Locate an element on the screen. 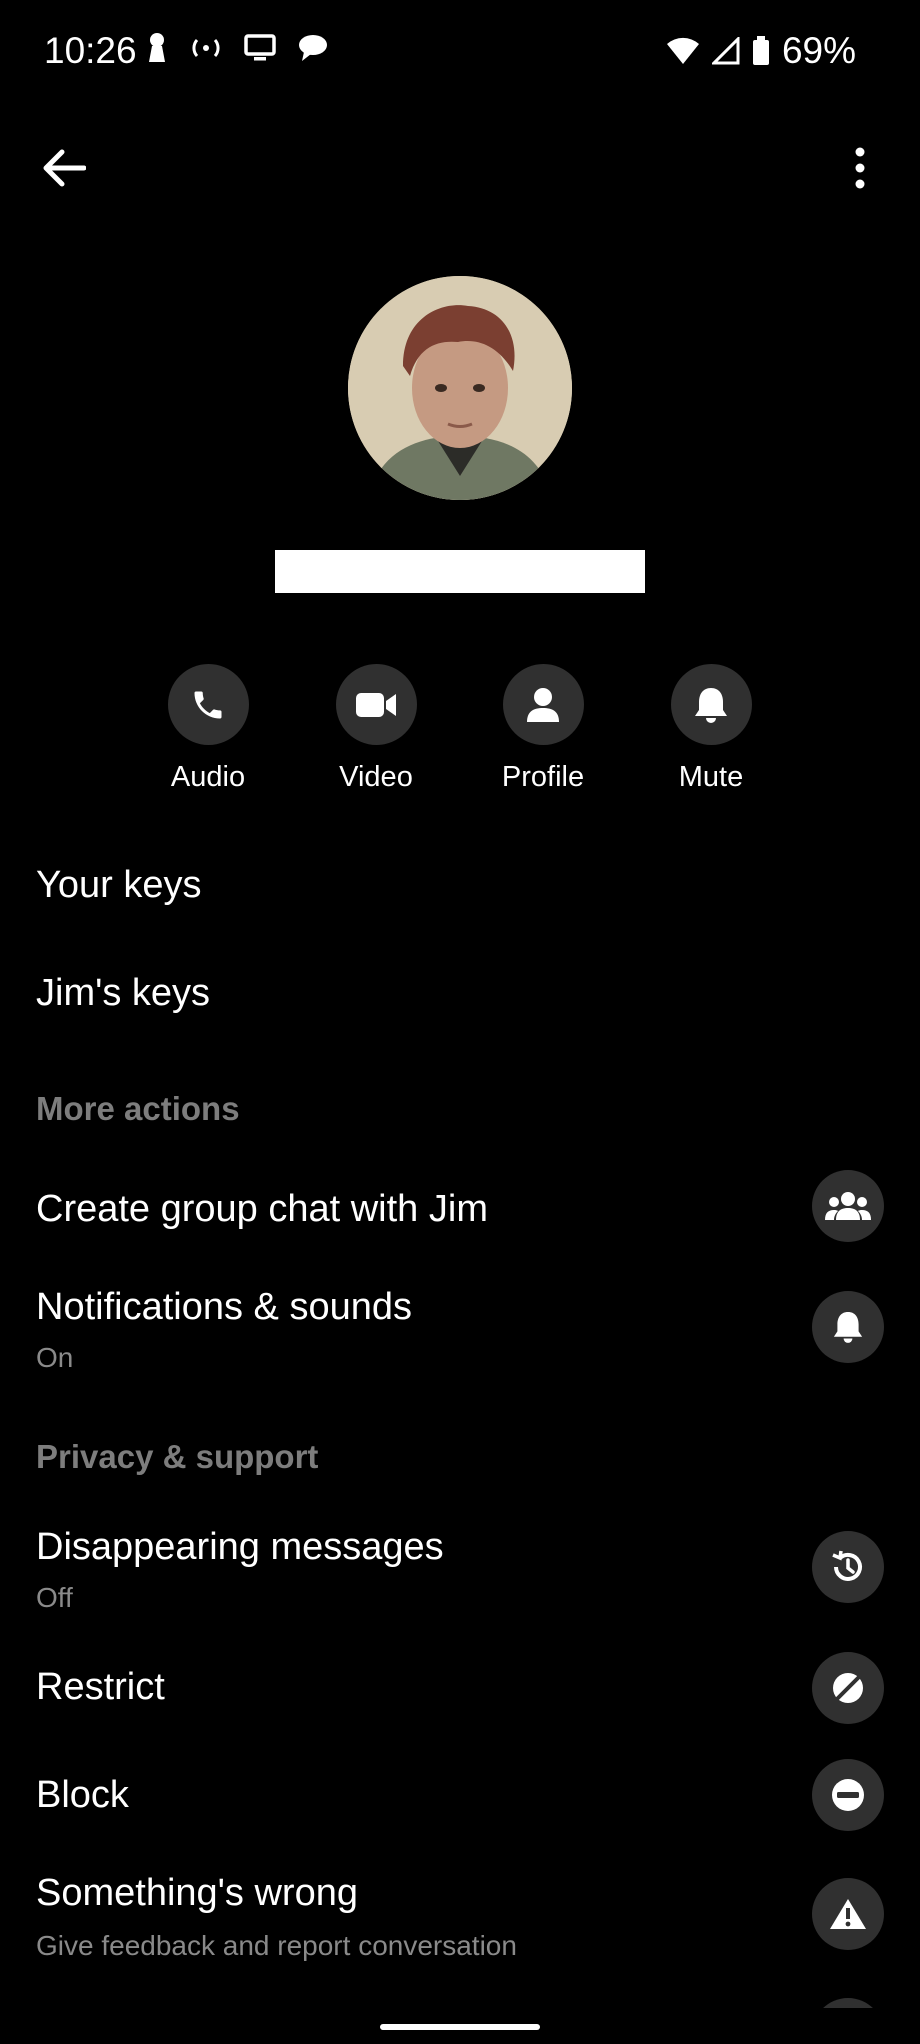 The width and height of the screenshot is (920, 2044). battery-icon is located at coordinates (760, 50).